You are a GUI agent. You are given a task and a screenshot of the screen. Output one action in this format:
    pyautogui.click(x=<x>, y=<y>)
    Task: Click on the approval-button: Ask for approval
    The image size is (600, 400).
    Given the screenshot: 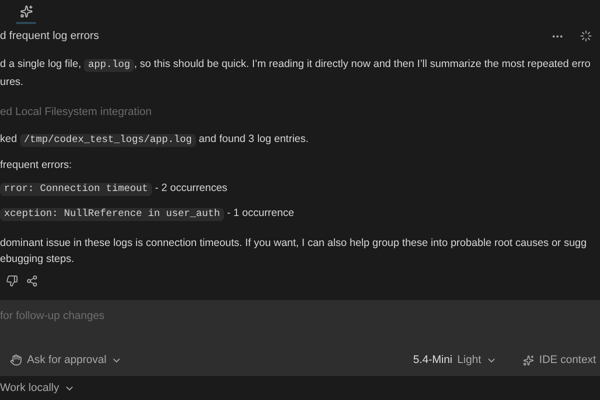 What is the action you would take?
    pyautogui.click(x=66, y=360)
    